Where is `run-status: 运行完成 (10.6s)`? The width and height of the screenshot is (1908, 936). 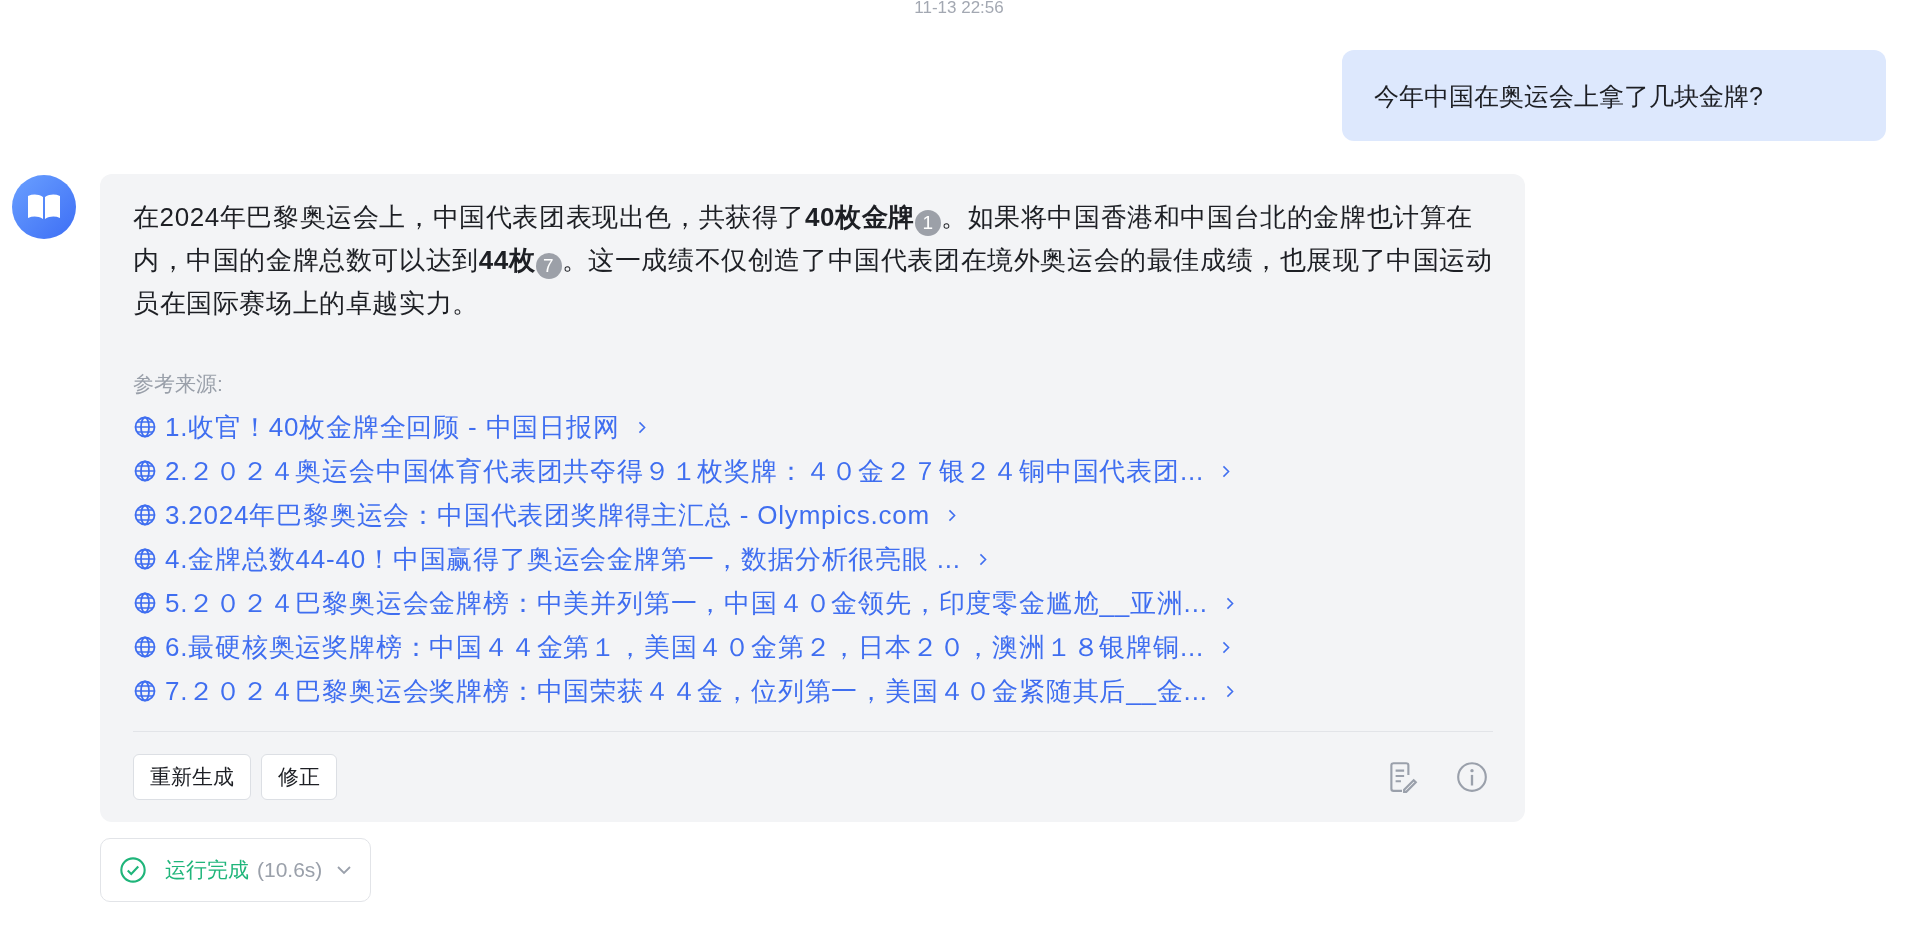
run-status: 运行完成 (10.6s) is located at coordinates (236, 870).